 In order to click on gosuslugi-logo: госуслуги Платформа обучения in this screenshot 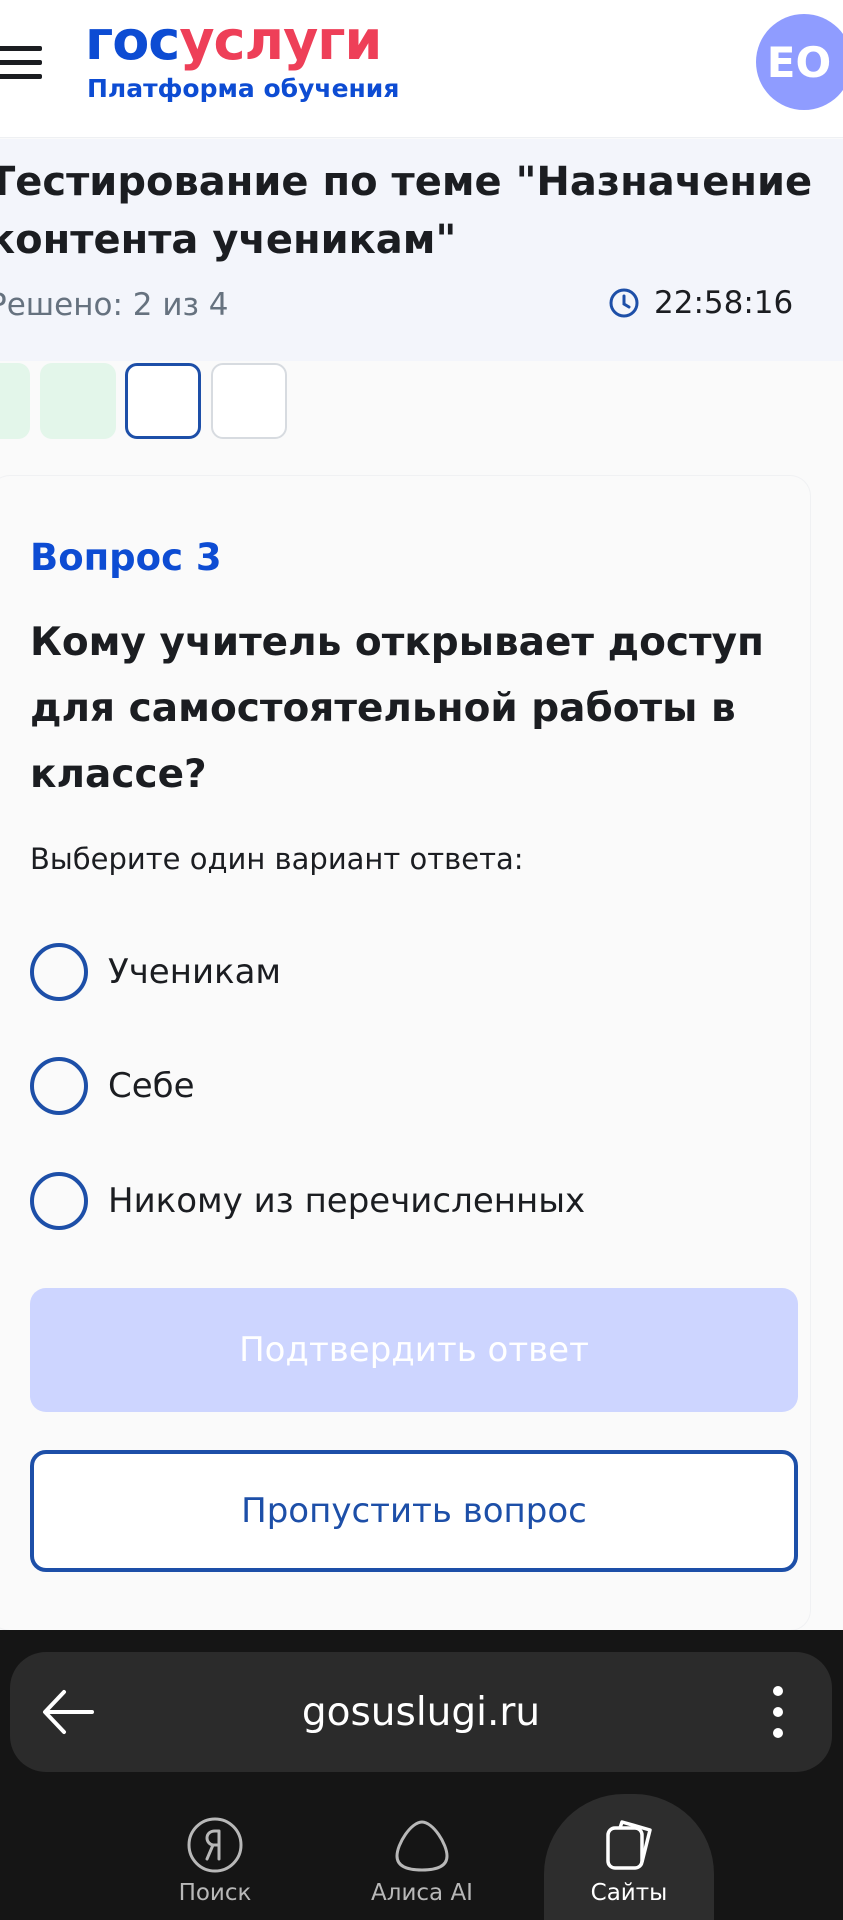, I will do `click(242, 56)`.